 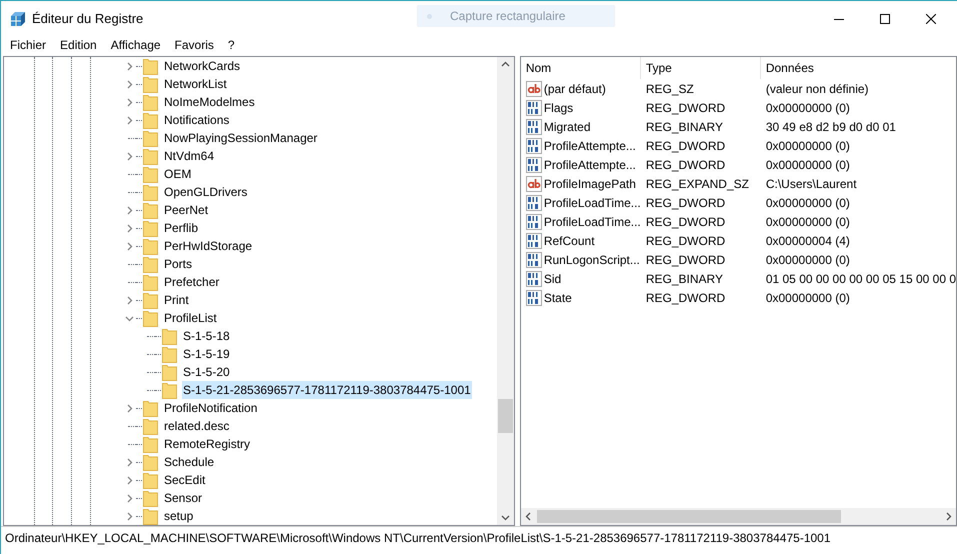 What do you see at coordinates (559, 107) in the screenshot?
I see `value-name: Flags` at bounding box center [559, 107].